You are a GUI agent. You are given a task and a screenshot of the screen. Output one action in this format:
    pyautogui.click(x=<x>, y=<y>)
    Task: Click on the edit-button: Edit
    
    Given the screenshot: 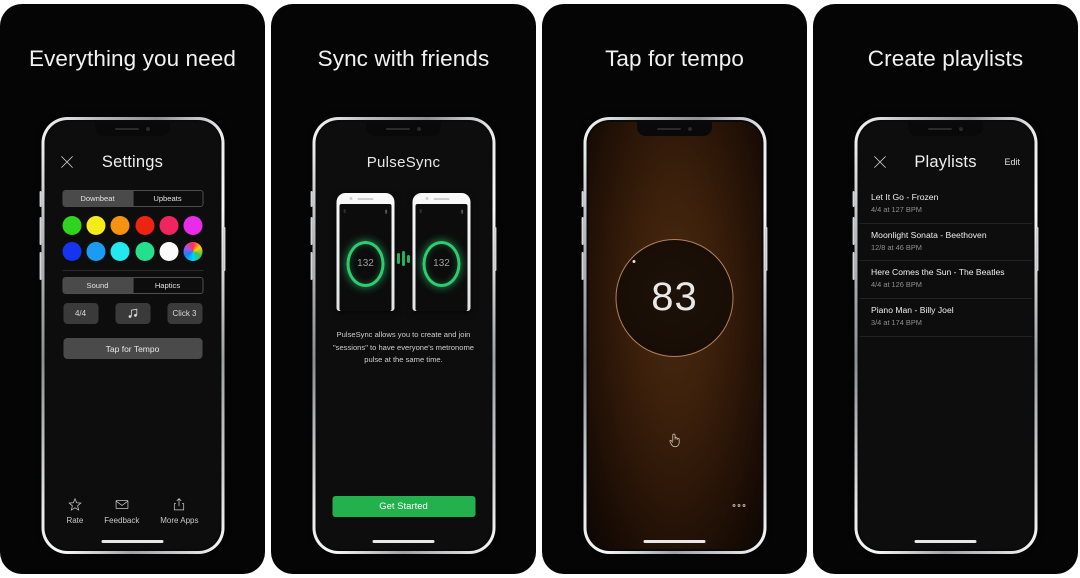 What is the action you would take?
    pyautogui.click(x=1012, y=162)
    